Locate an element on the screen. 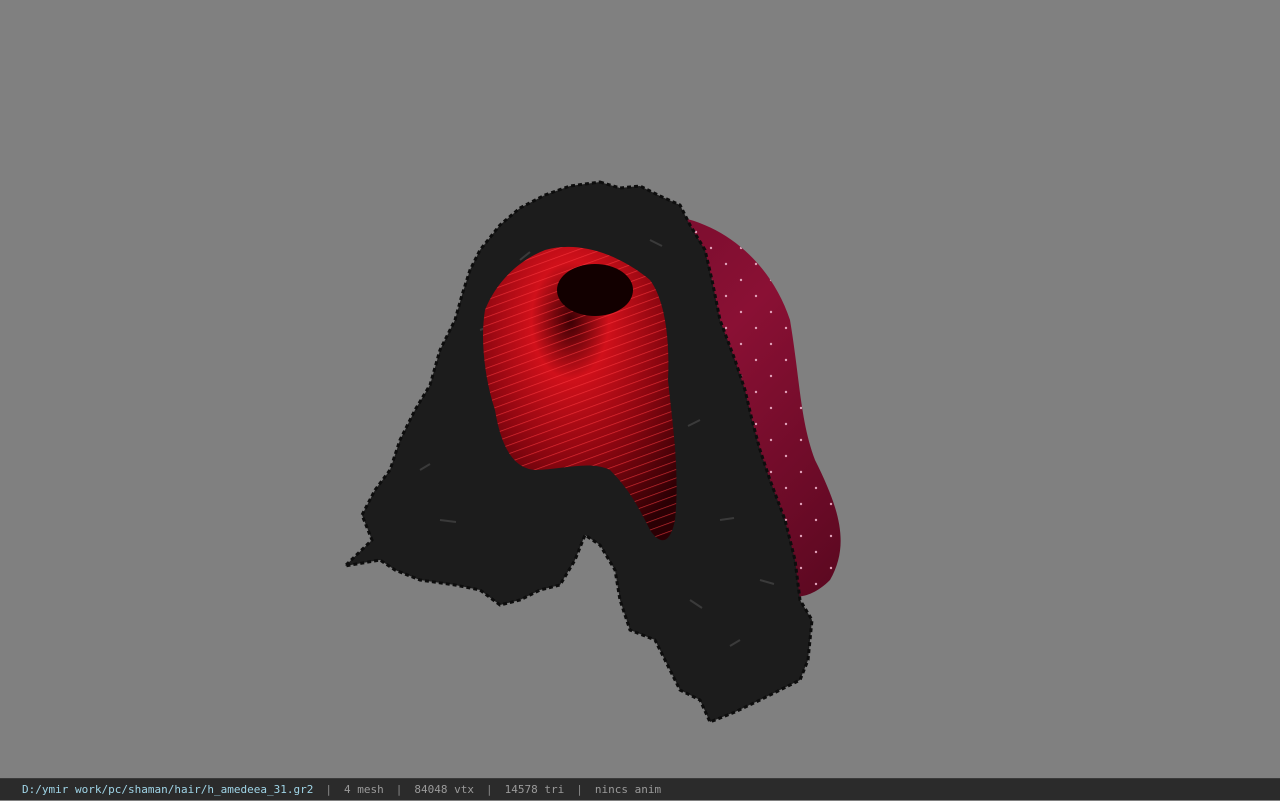 This screenshot has width=1280, height=801. triangle-count: 14578 tri is located at coordinates (534, 789).